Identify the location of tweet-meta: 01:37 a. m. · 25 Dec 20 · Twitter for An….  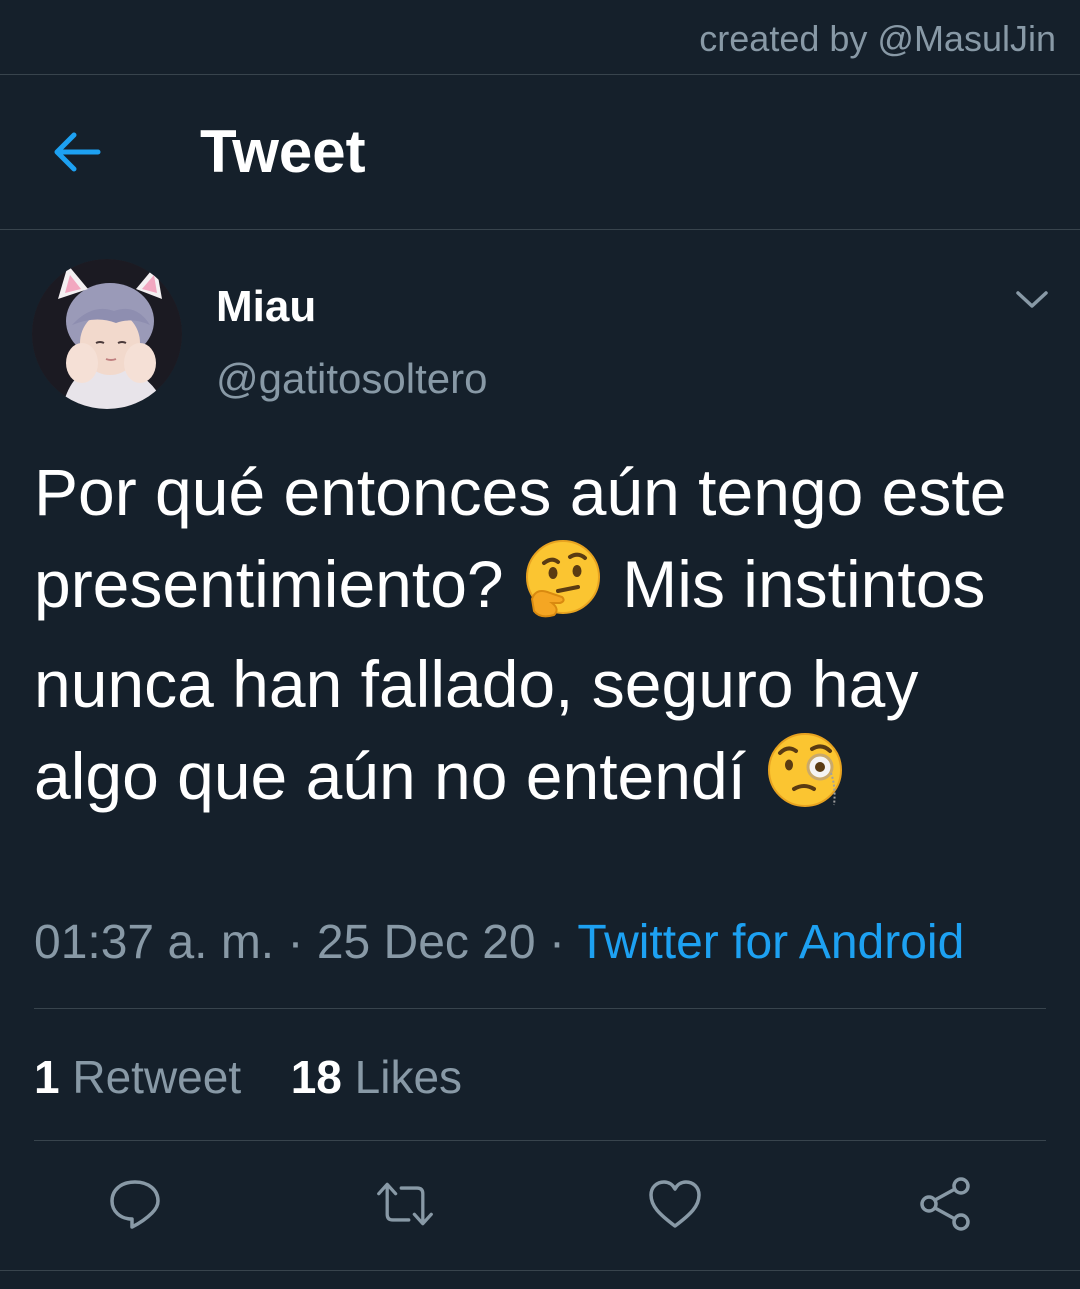
(499, 943).